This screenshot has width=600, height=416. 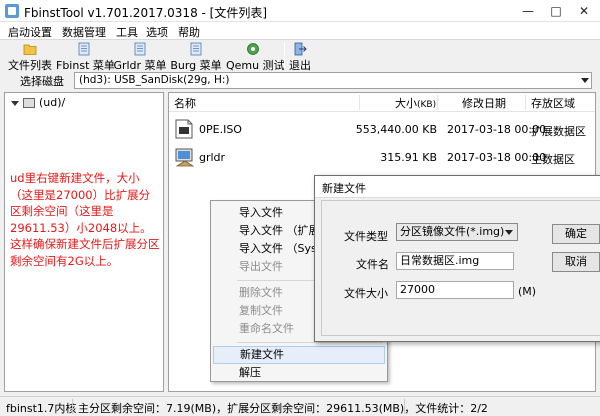 What do you see at coordinates (185, 103) in the screenshot?
I see `column-header-name: 名称` at bounding box center [185, 103].